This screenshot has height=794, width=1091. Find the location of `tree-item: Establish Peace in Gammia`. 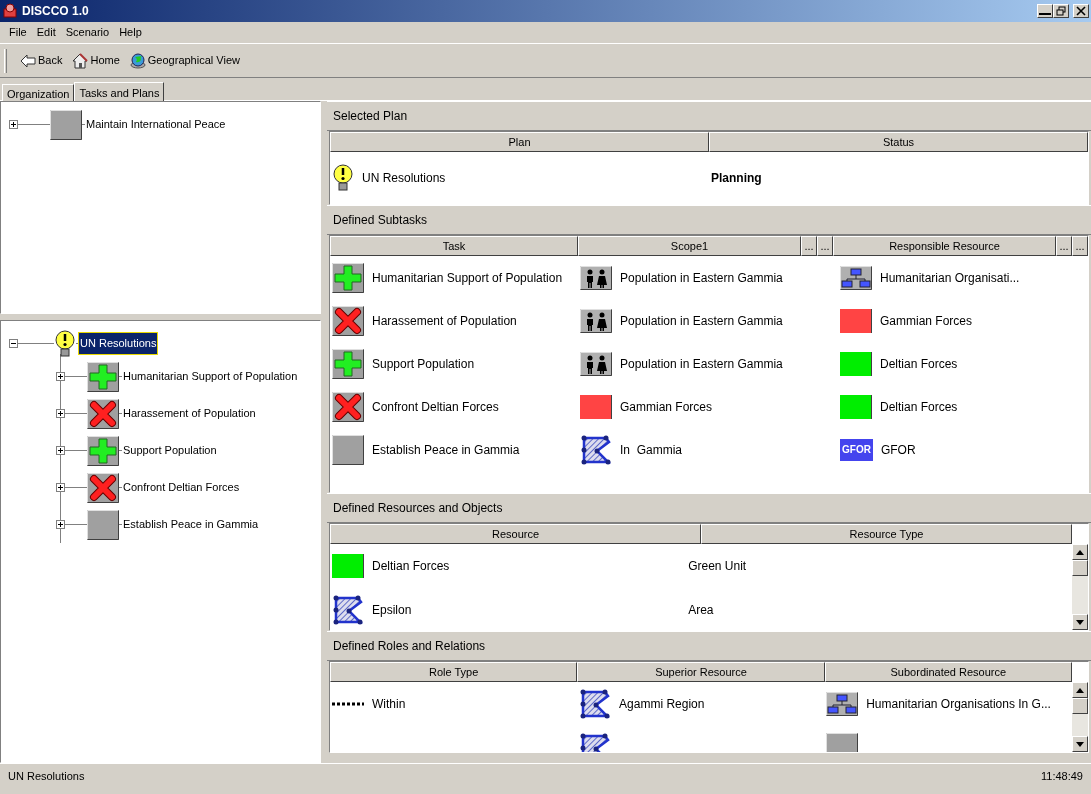

tree-item: Establish Peace in Gammia is located at coordinates (191, 524).